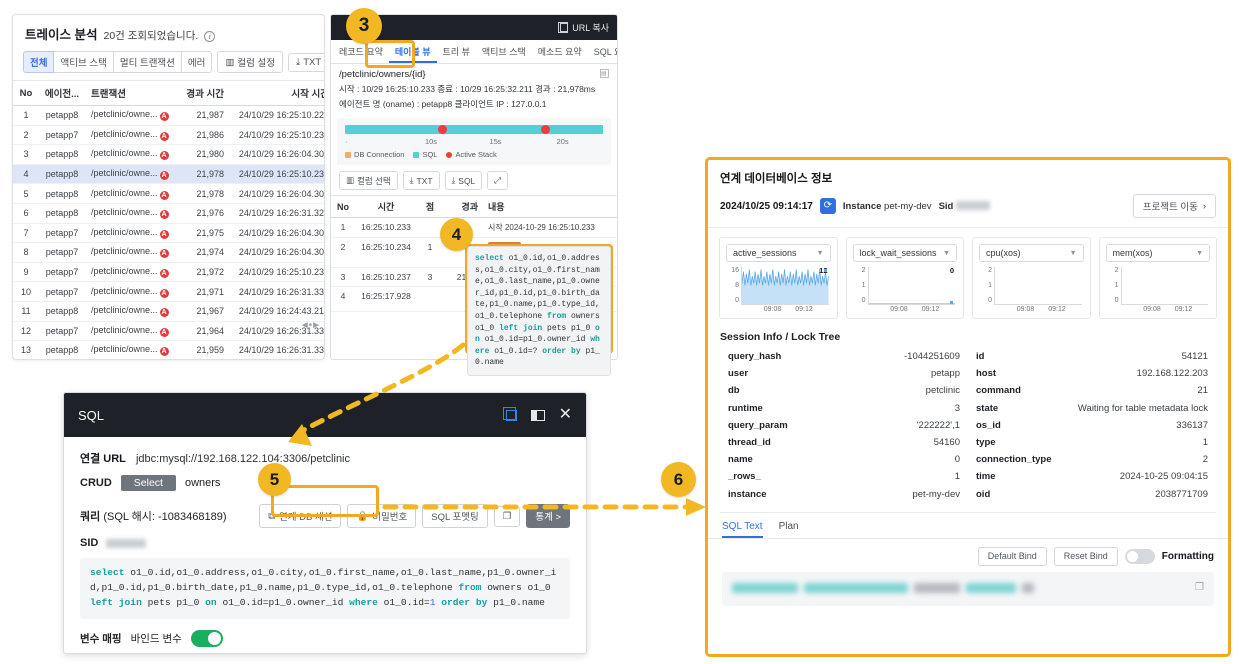 This screenshot has width=1243, height=664. I want to click on th-start-time: 시작 시간, so click(276, 93).